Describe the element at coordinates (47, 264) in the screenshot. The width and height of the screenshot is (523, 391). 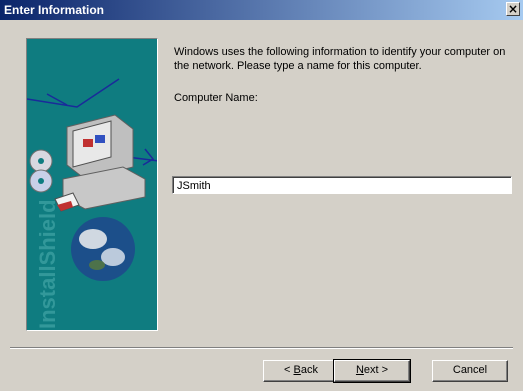
I see `brand-watermark: InstallShield` at that location.